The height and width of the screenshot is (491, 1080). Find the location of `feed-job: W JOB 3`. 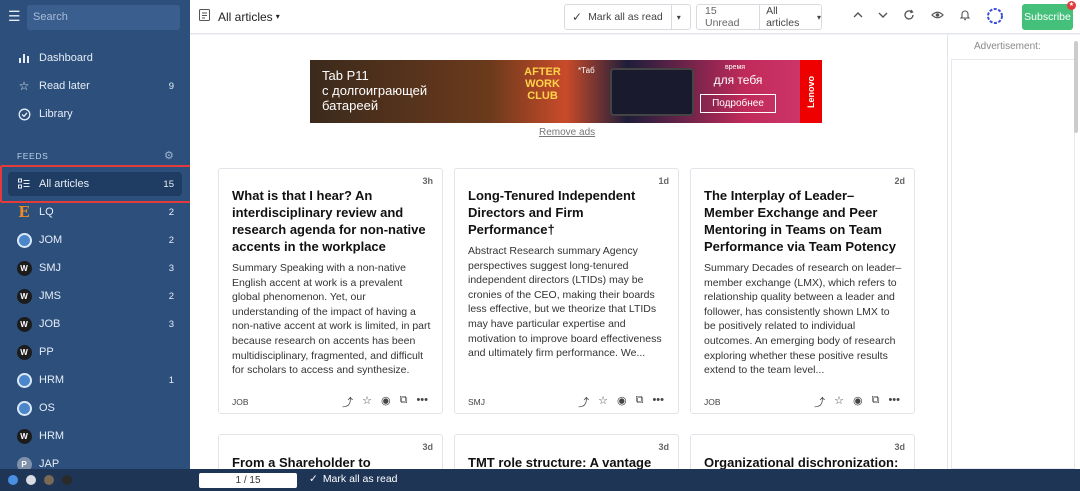

feed-job: W JOB 3 is located at coordinates (95, 324).